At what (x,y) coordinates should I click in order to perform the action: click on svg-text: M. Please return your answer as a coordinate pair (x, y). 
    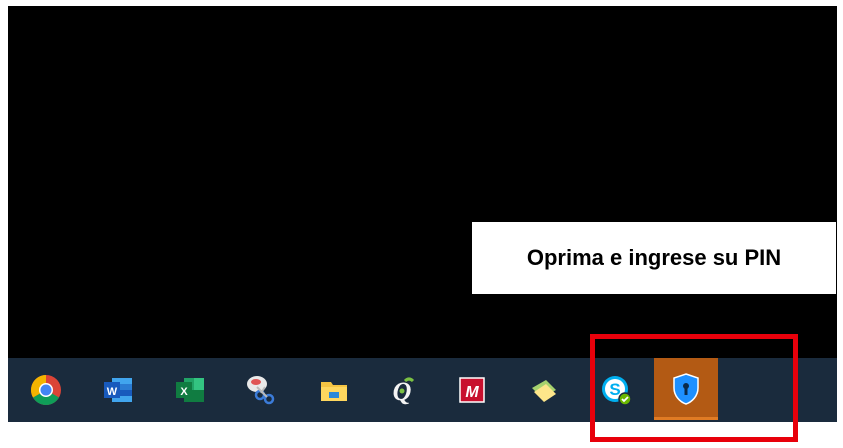
    Looking at the image, I should click on (472, 392).